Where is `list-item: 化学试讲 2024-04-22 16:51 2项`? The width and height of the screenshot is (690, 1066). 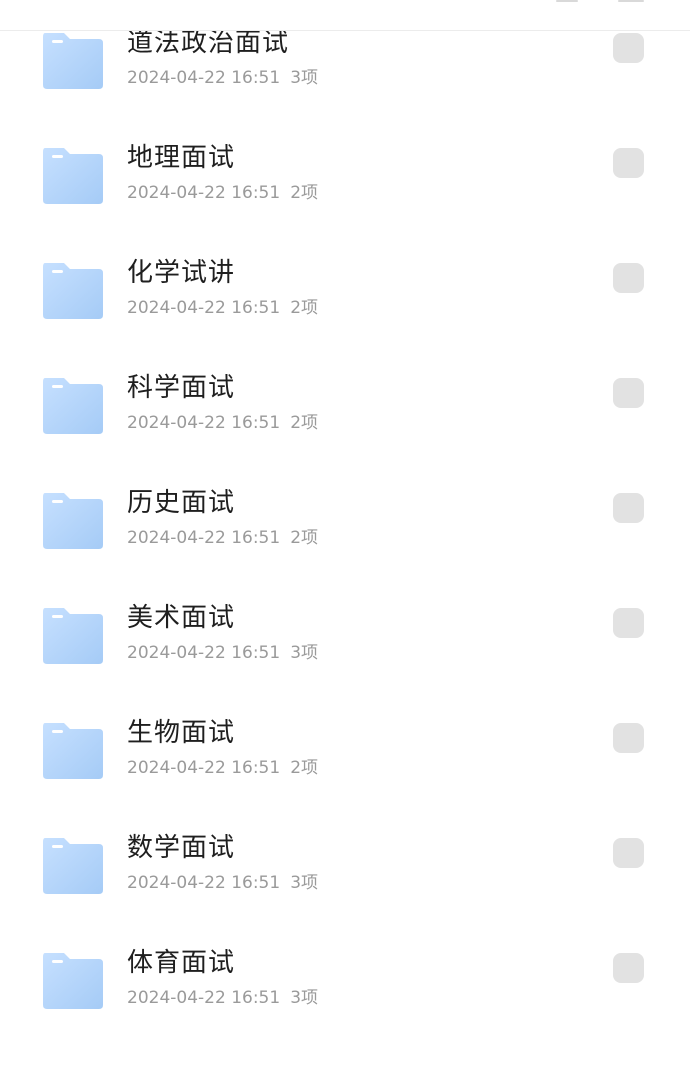 list-item: 化学试讲 2024-04-22 16:51 2项 is located at coordinates (345, 317).